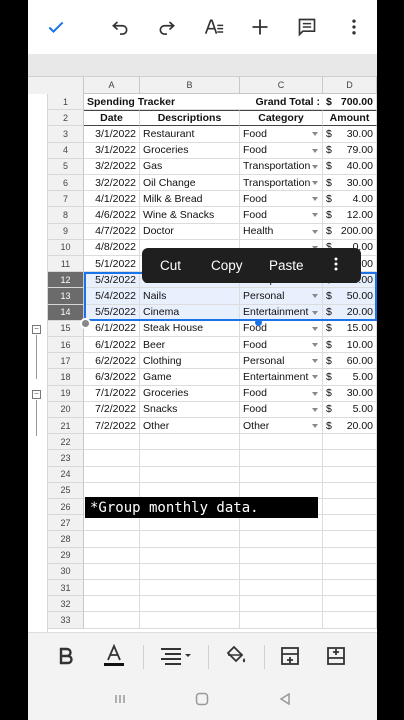 This screenshot has height=720, width=404. Describe the element at coordinates (190, 150) in the screenshot. I see `description-cell: Groceries` at that location.